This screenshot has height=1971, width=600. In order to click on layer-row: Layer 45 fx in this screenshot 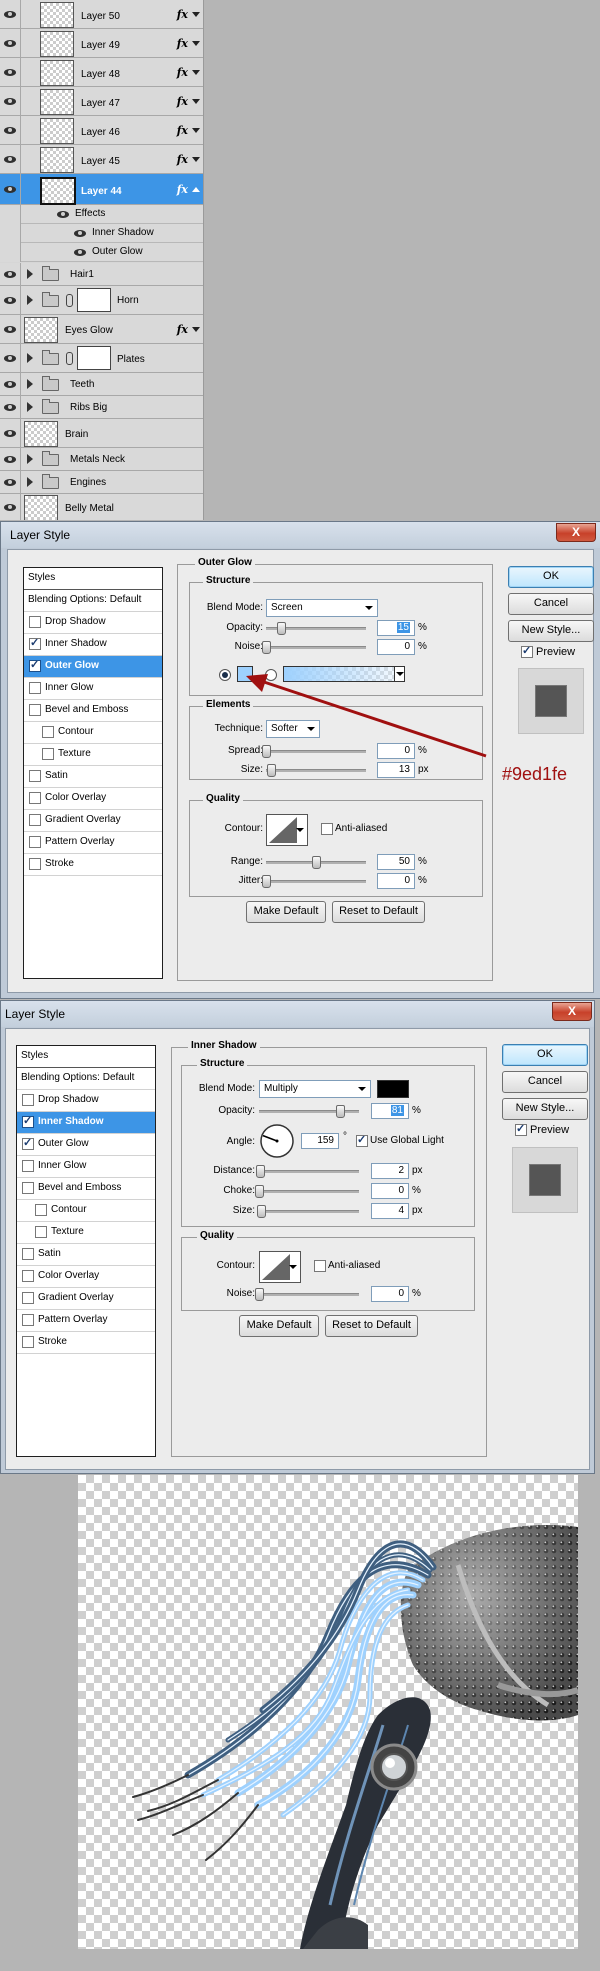, I will do `click(101, 159)`.